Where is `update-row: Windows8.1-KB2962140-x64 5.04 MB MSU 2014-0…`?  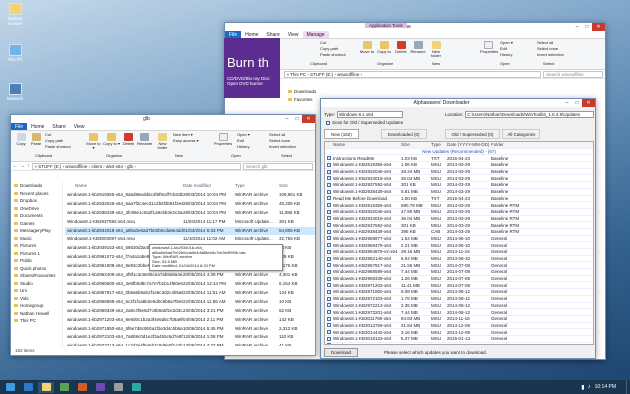 update-row: Windows8.1-KB2962140-x64 5.04 MB MSU 2014-0… is located at coordinates (459, 259).